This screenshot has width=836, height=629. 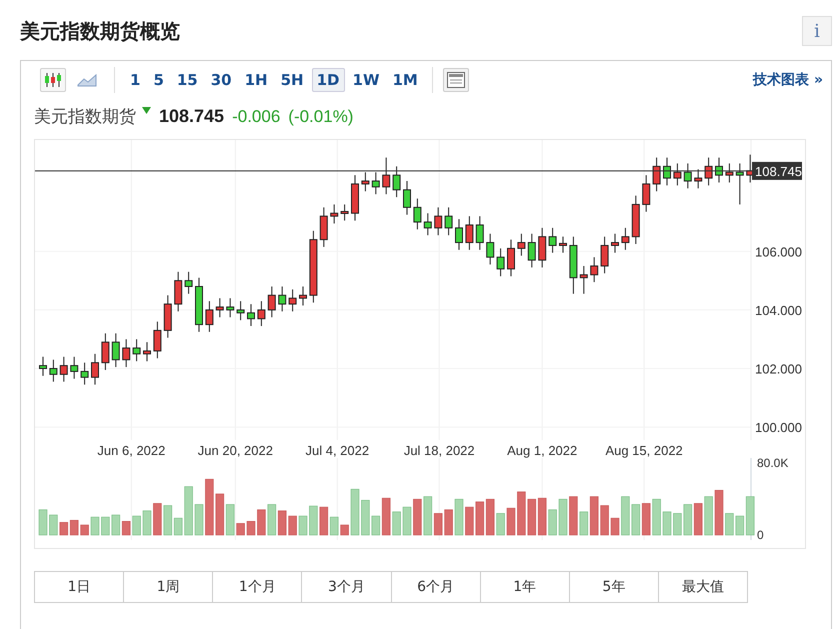 What do you see at coordinates (817, 31) in the screenshot?
I see `info-button: i` at bounding box center [817, 31].